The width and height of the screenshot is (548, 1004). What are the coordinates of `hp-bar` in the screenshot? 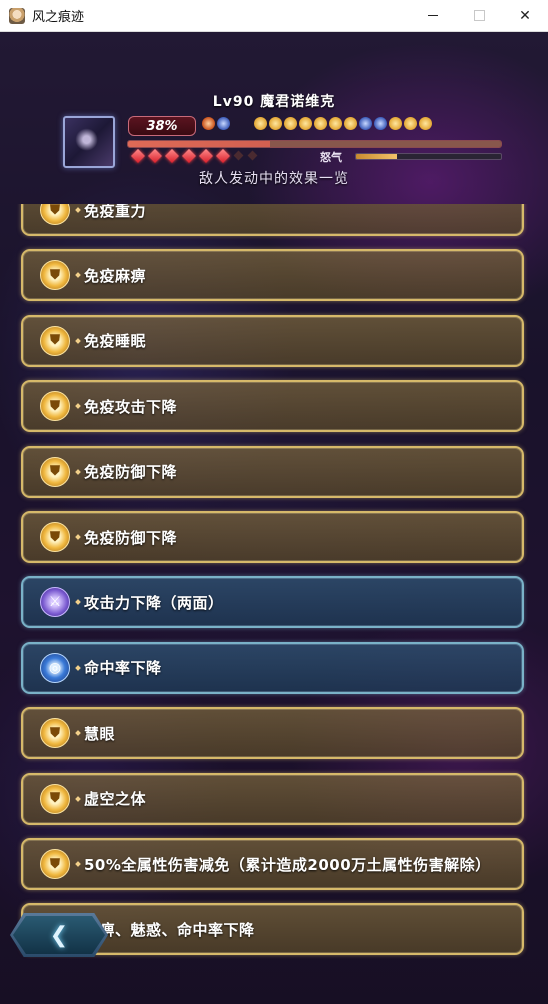 It's located at (314, 144).